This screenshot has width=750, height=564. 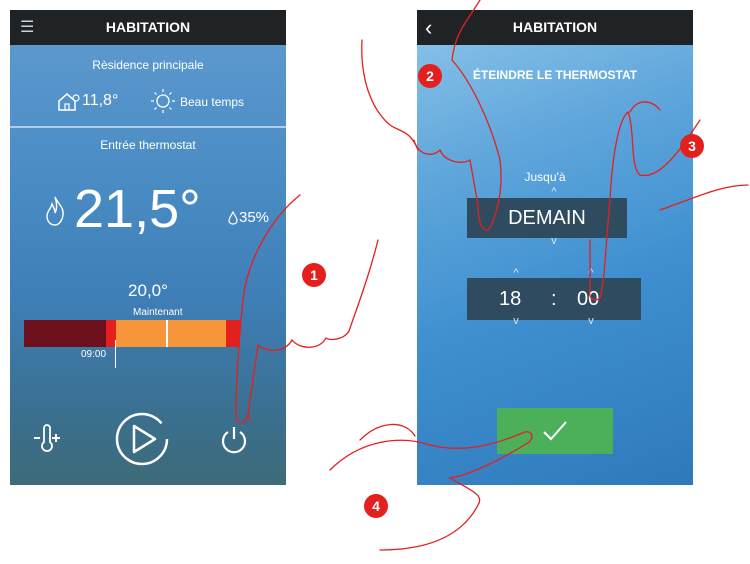 What do you see at coordinates (510, 299) in the screenshot?
I see `hour-value: 18` at bounding box center [510, 299].